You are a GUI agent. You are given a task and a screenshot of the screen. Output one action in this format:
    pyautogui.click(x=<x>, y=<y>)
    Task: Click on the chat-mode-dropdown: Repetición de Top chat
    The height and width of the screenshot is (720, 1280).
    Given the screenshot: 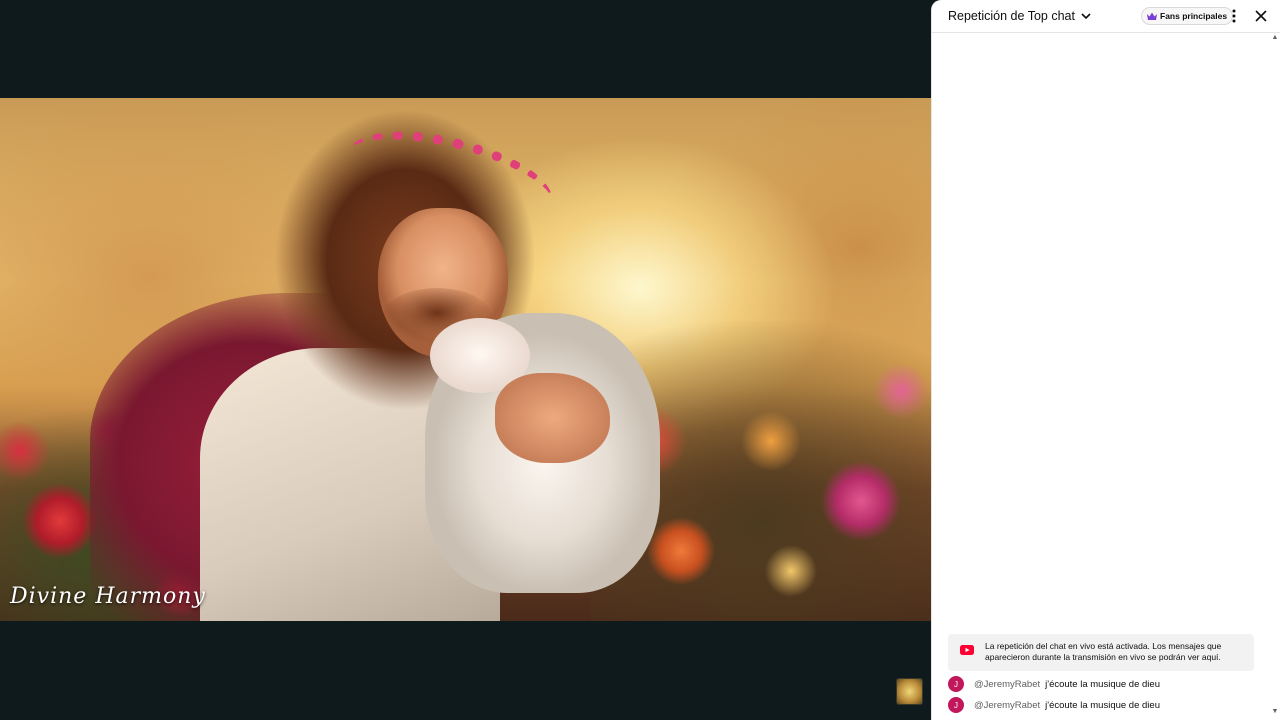 What is the action you would take?
    pyautogui.click(x=1020, y=16)
    